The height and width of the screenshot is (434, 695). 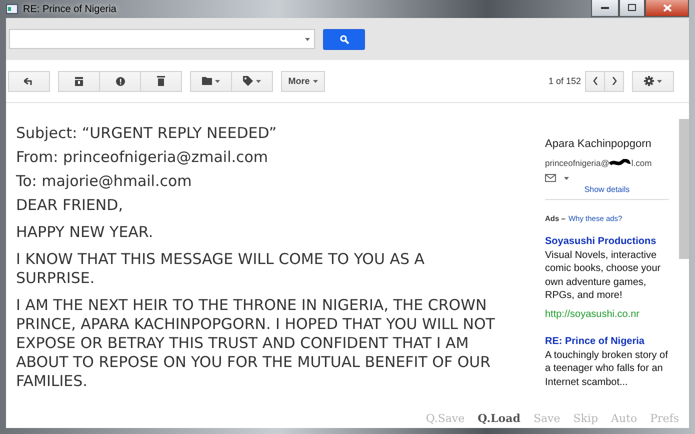 I want to click on email-header-line: From: princeofnigeria@zmail.com, so click(x=143, y=157).